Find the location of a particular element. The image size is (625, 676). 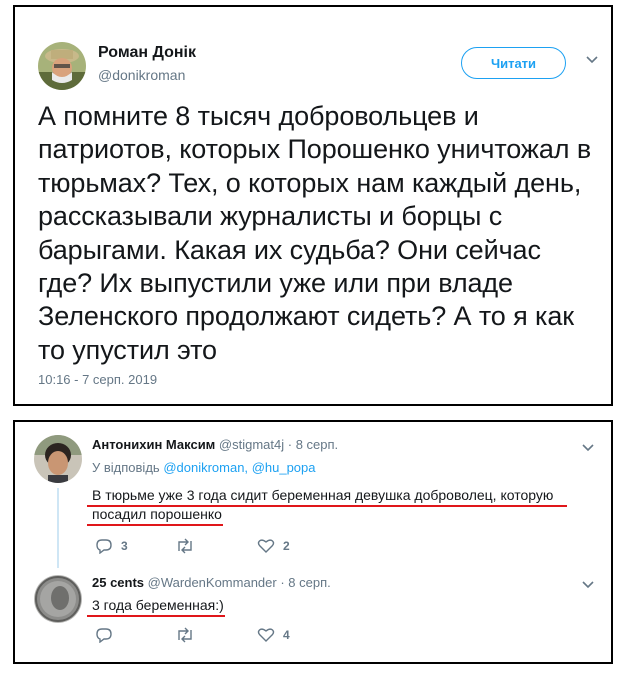

reply-text-line-1: 3 года беременная:) is located at coordinates (158, 605).